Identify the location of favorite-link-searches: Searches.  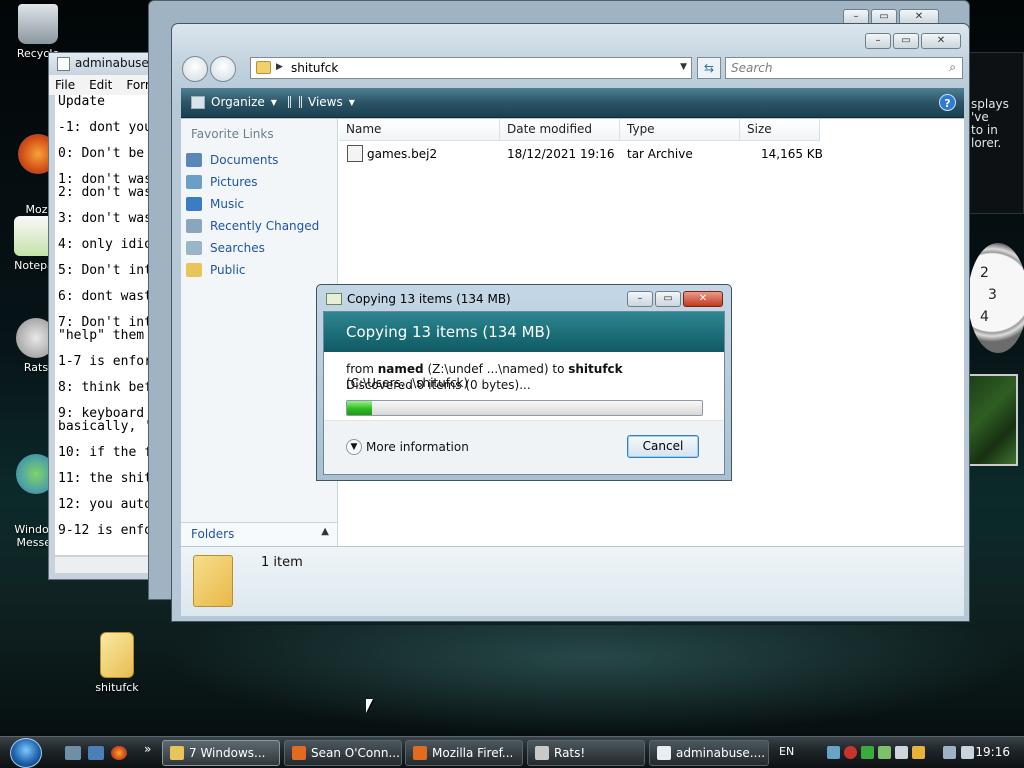
(225, 248).